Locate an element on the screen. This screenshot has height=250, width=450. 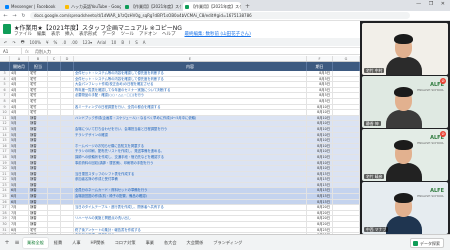
column-letter: F is located at coordinates (320, 58).